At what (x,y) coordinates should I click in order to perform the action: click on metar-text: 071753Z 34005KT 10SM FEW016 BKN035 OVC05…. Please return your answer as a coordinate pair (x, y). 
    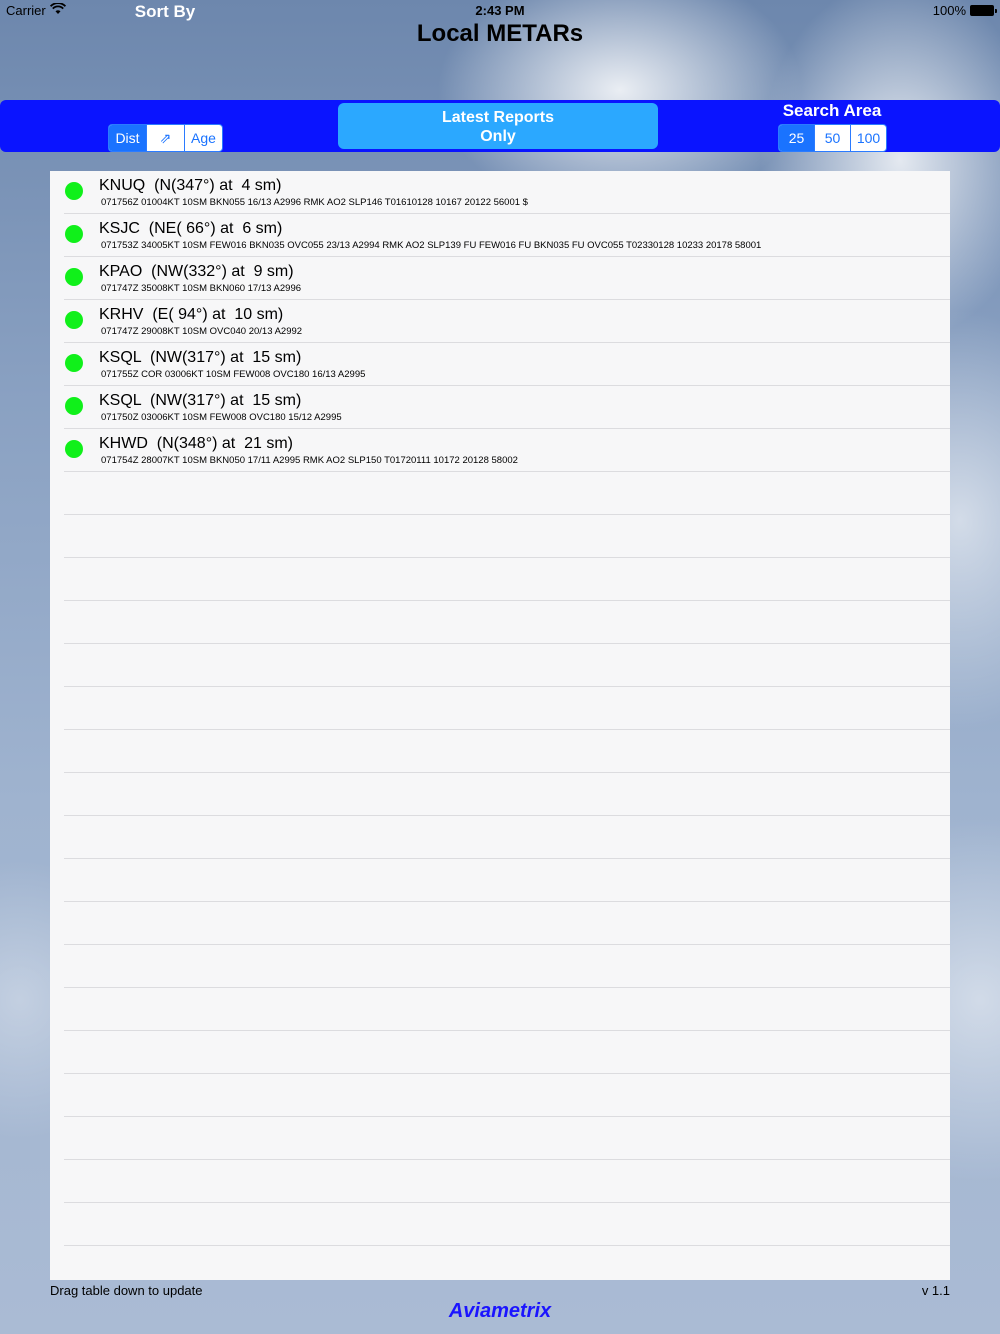
    Looking at the image, I should click on (431, 245).